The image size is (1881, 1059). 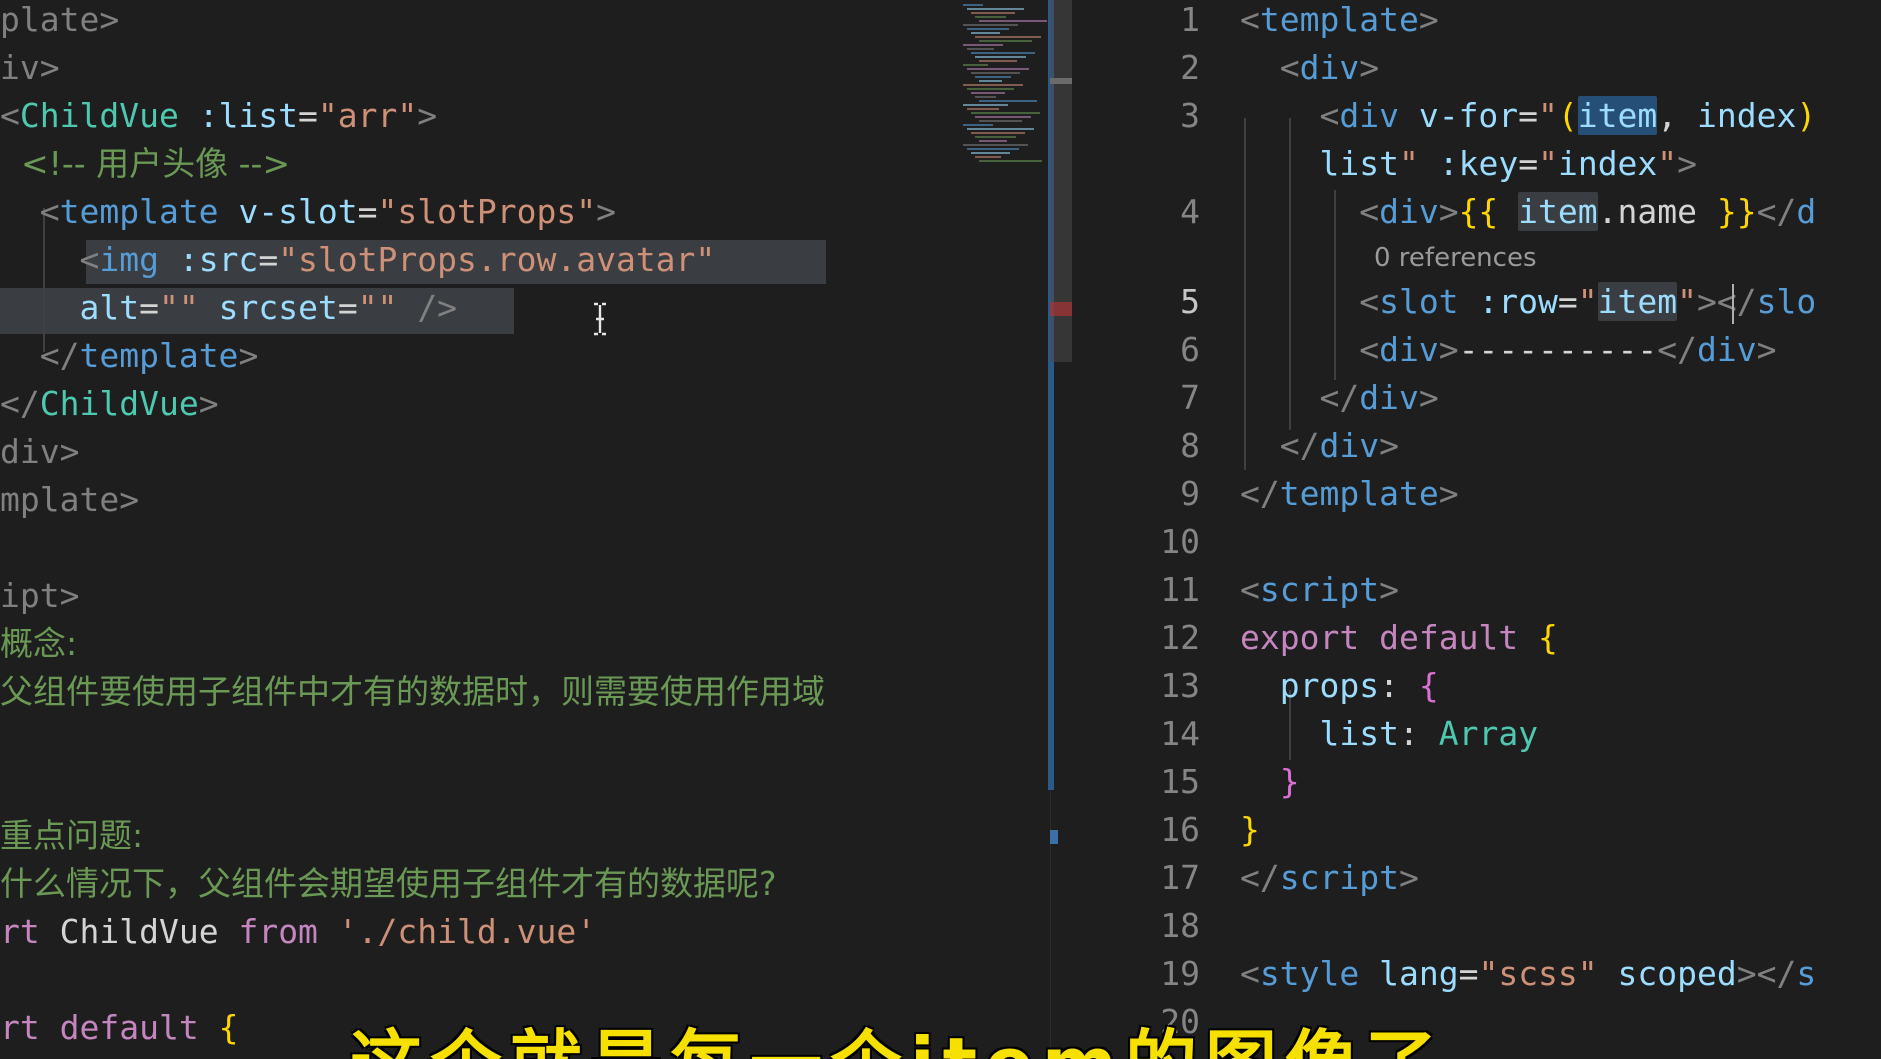 What do you see at coordinates (1339, 686) in the screenshot?
I see `code-line: props: {` at bounding box center [1339, 686].